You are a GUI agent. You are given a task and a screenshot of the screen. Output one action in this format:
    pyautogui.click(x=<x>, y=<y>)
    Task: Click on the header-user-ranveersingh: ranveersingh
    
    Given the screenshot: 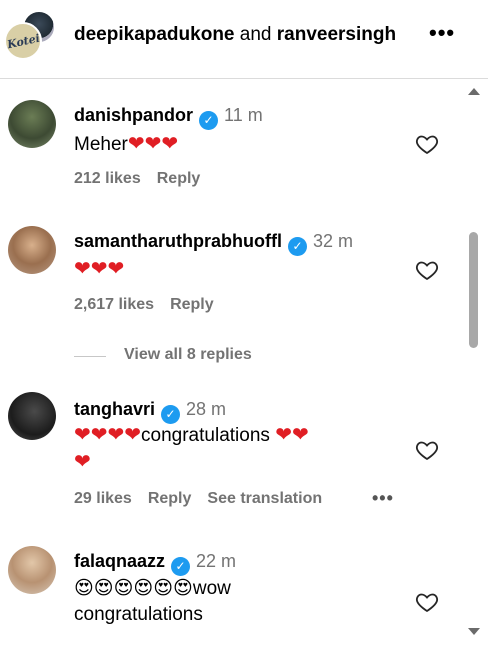 What is the action you would take?
    pyautogui.click(x=336, y=34)
    